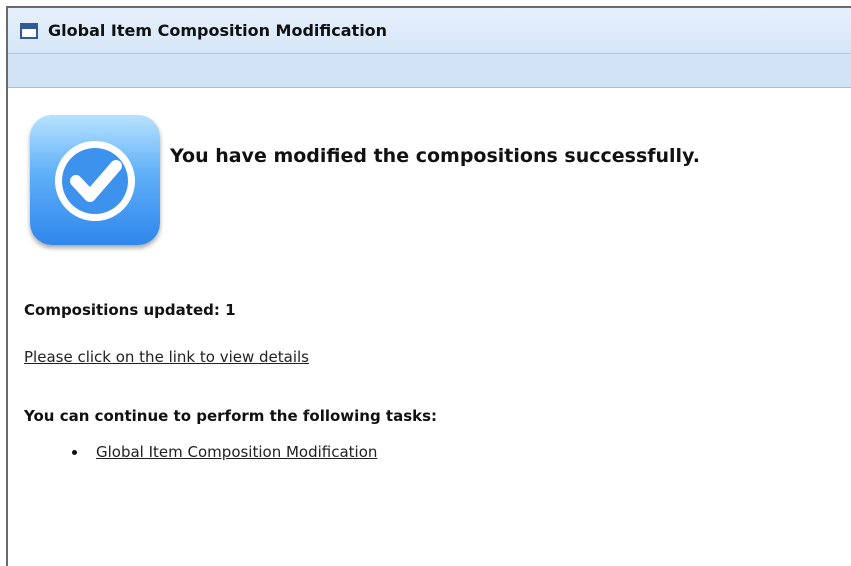 This screenshot has width=851, height=566. What do you see at coordinates (166, 357) in the screenshot?
I see `view-details-link: Please click on the link to view details` at bounding box center [166, 357].